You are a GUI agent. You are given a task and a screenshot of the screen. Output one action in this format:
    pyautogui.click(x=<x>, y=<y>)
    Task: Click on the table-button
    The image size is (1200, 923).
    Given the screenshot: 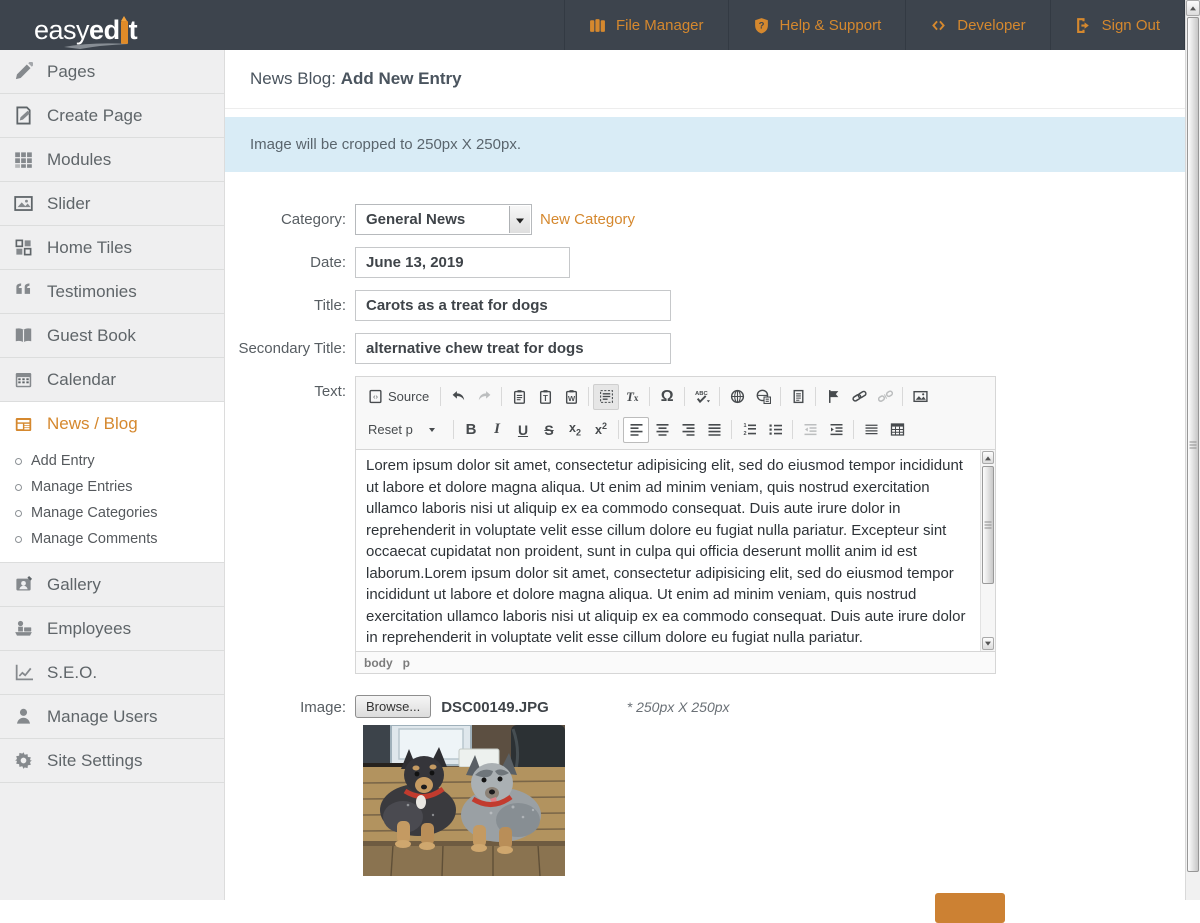 What is the action you would take?
    pyautogui.click(x=897, y=430)
    